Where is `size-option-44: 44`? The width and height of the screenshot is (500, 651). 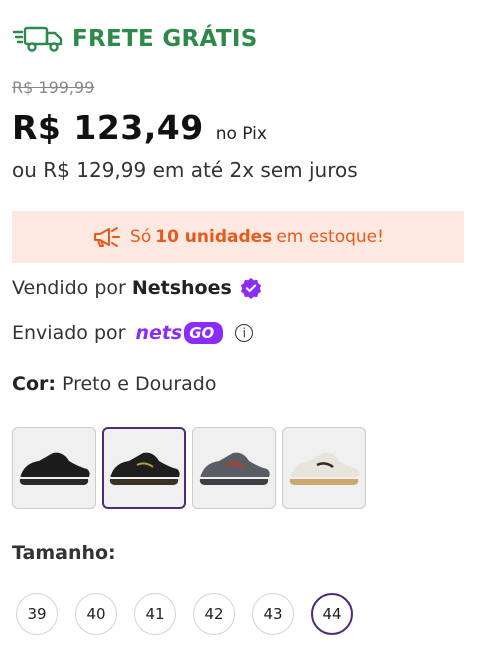 size-option-44: 44 is located at coordinates (332, 614).